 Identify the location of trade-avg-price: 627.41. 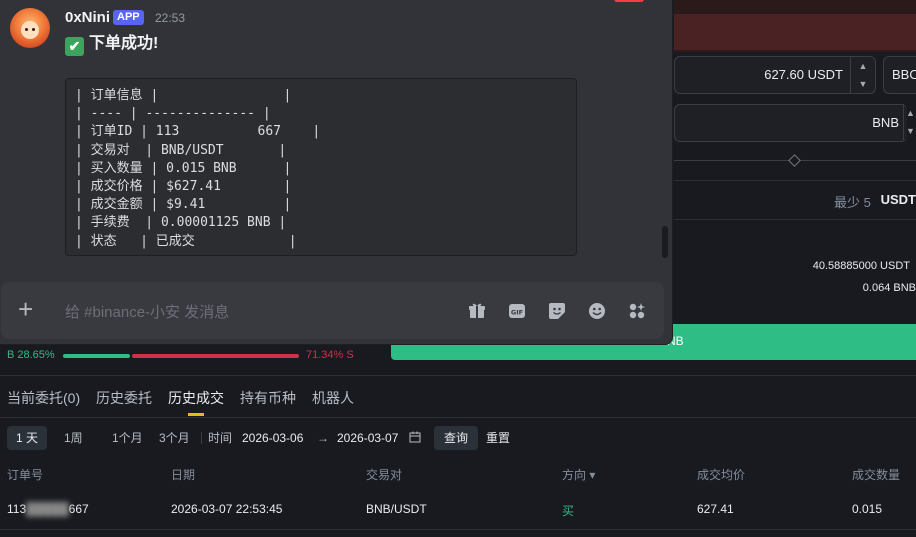
(715, 509).